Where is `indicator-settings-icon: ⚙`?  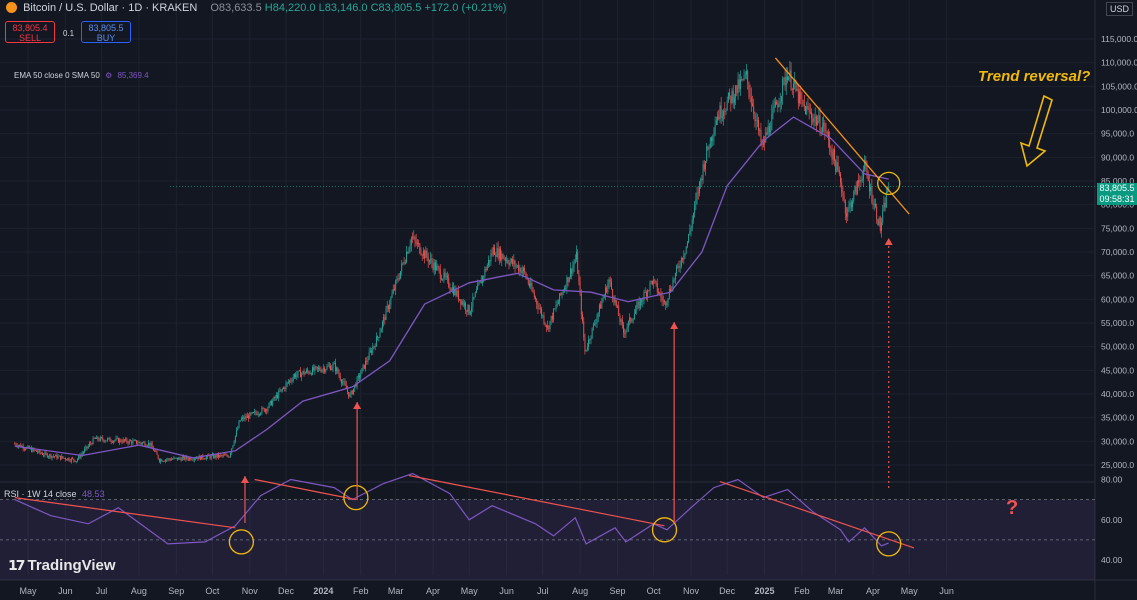 indicator-settings-icon: ⚙ is located at coordinates (108, 75).